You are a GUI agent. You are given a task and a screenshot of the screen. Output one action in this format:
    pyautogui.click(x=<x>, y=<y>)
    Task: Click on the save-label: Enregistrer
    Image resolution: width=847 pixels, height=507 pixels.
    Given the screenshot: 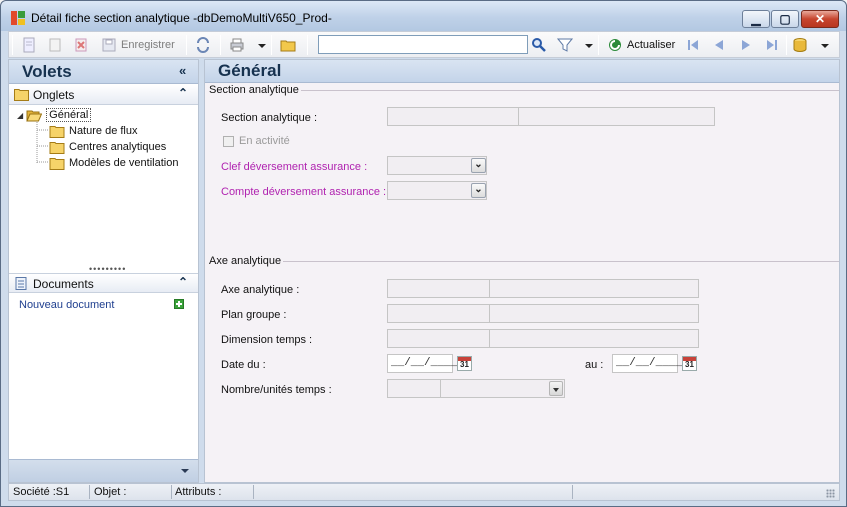 What is the action you would take?
    pyautogui.click(x=148, y=45)
    